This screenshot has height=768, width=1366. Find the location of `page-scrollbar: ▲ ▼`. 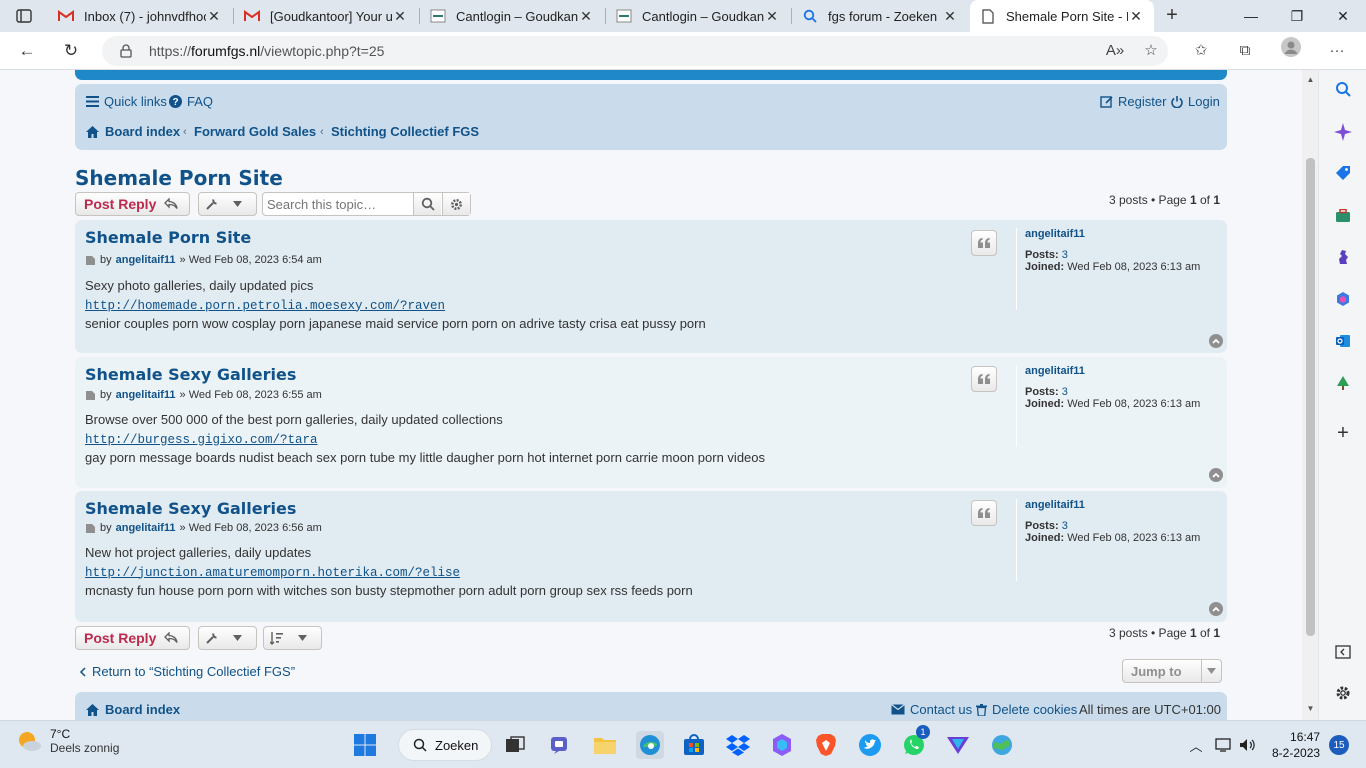

page-scrollbar: ▲ ▼ is located at coordinates (1310, 395).